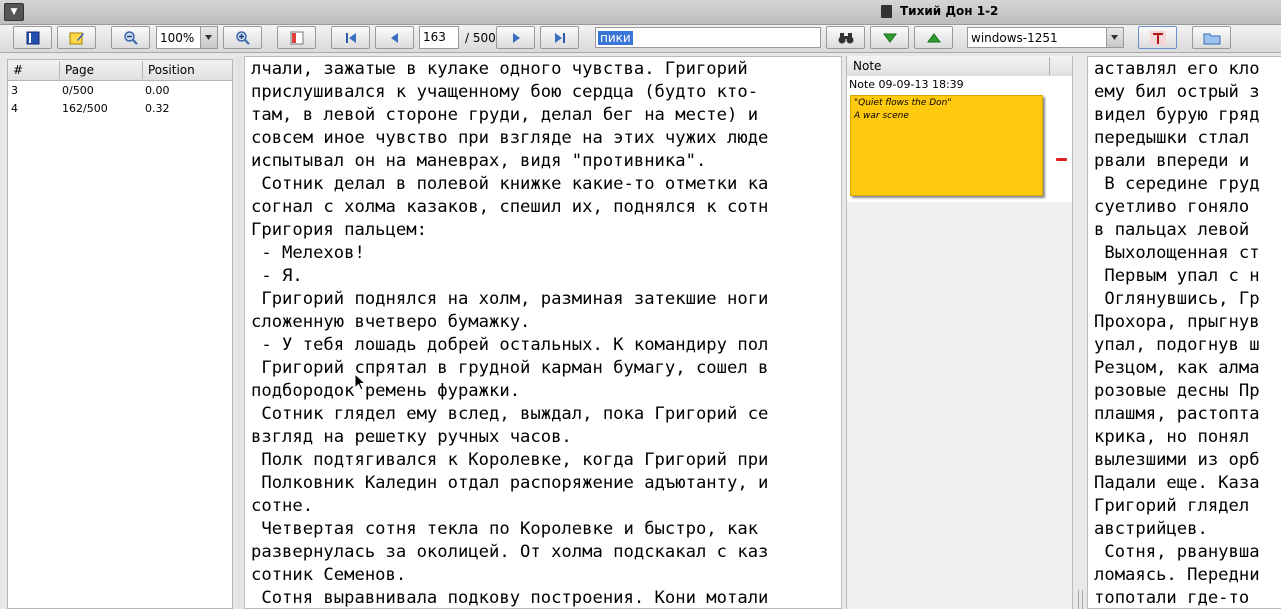 The image size is (1281, 609). I want to click on text-line: передышки стлал, so click(1172, 138).